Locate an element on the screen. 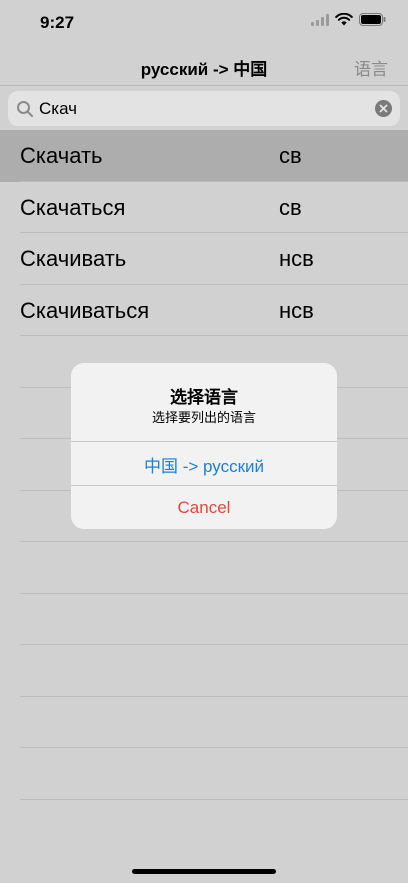 The height and width of the screenshot is (883, 408). list-item-word: Скачиваться is located at coordinates (85, 310).